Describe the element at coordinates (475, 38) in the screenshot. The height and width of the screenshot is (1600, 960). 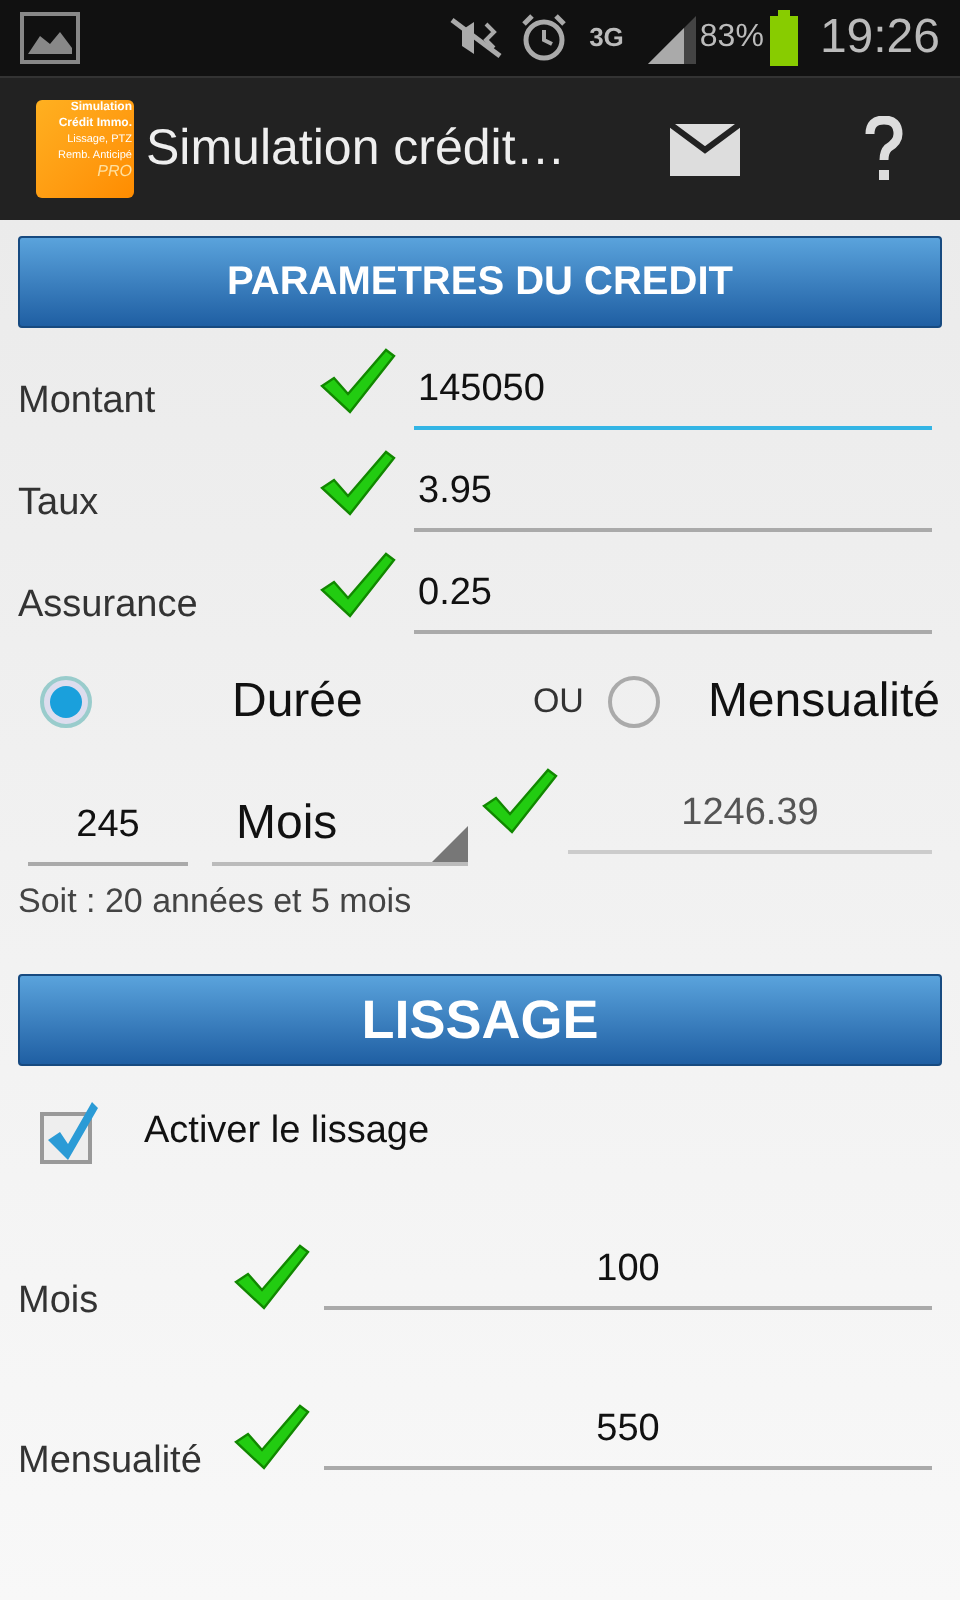
I see `mute-icon` at that location.